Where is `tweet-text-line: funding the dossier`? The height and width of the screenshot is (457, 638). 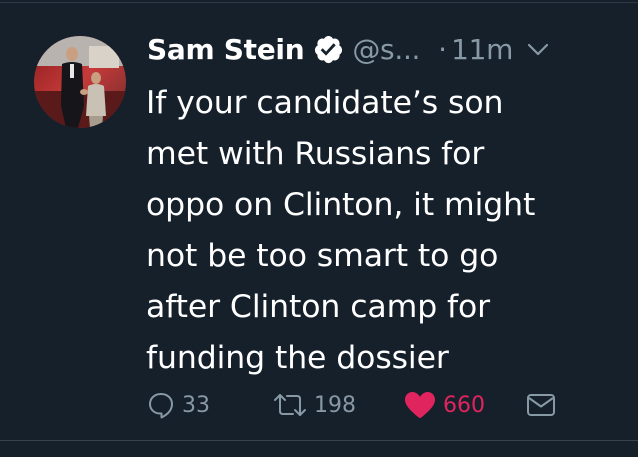
tweet-text-line: funding the dossier is located at coordinates (297, 358).